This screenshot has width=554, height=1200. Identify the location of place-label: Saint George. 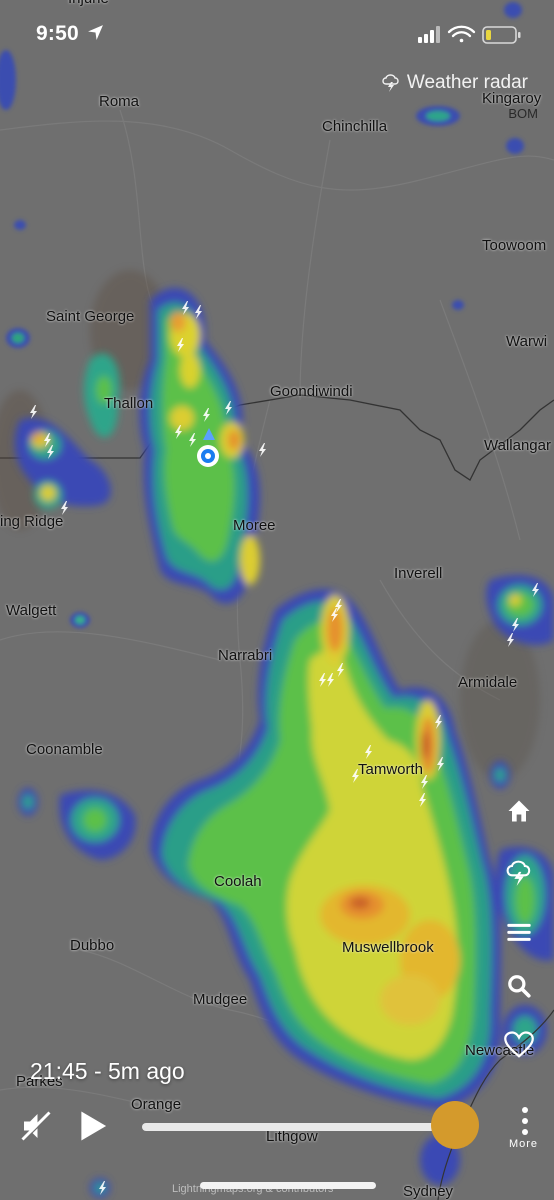
(90, 316).